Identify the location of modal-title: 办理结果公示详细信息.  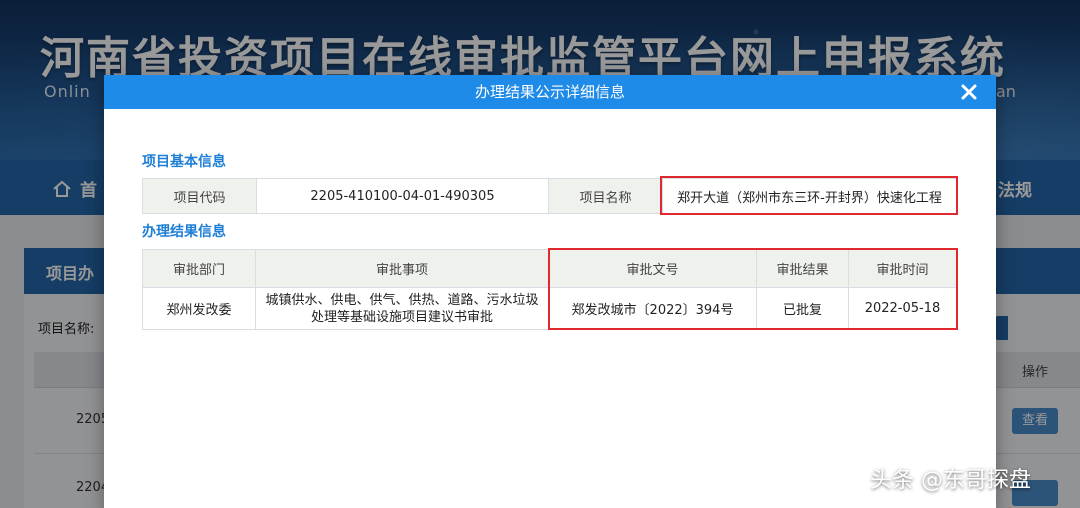
(549, 92).